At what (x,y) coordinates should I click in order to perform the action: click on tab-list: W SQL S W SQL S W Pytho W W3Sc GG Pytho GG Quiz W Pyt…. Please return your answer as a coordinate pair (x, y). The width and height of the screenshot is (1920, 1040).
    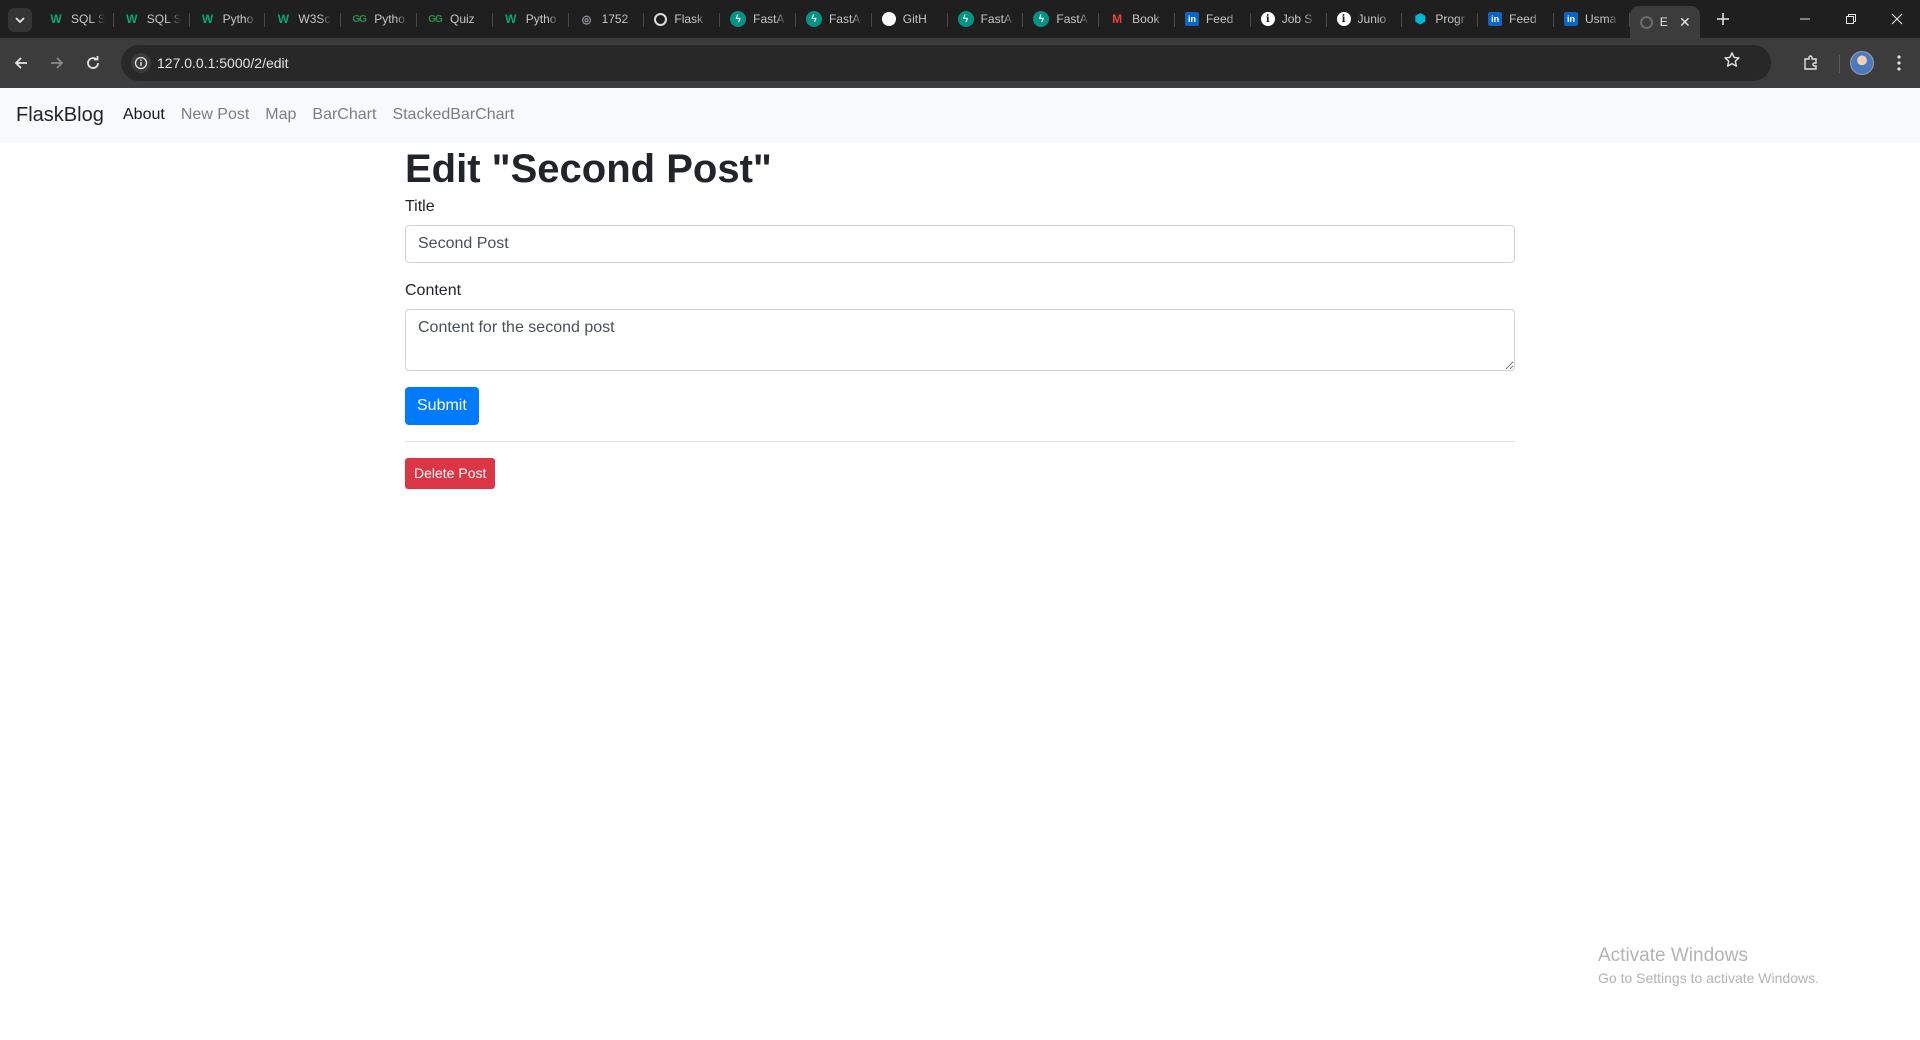
    Looking at the image, I should click on (888, 19).